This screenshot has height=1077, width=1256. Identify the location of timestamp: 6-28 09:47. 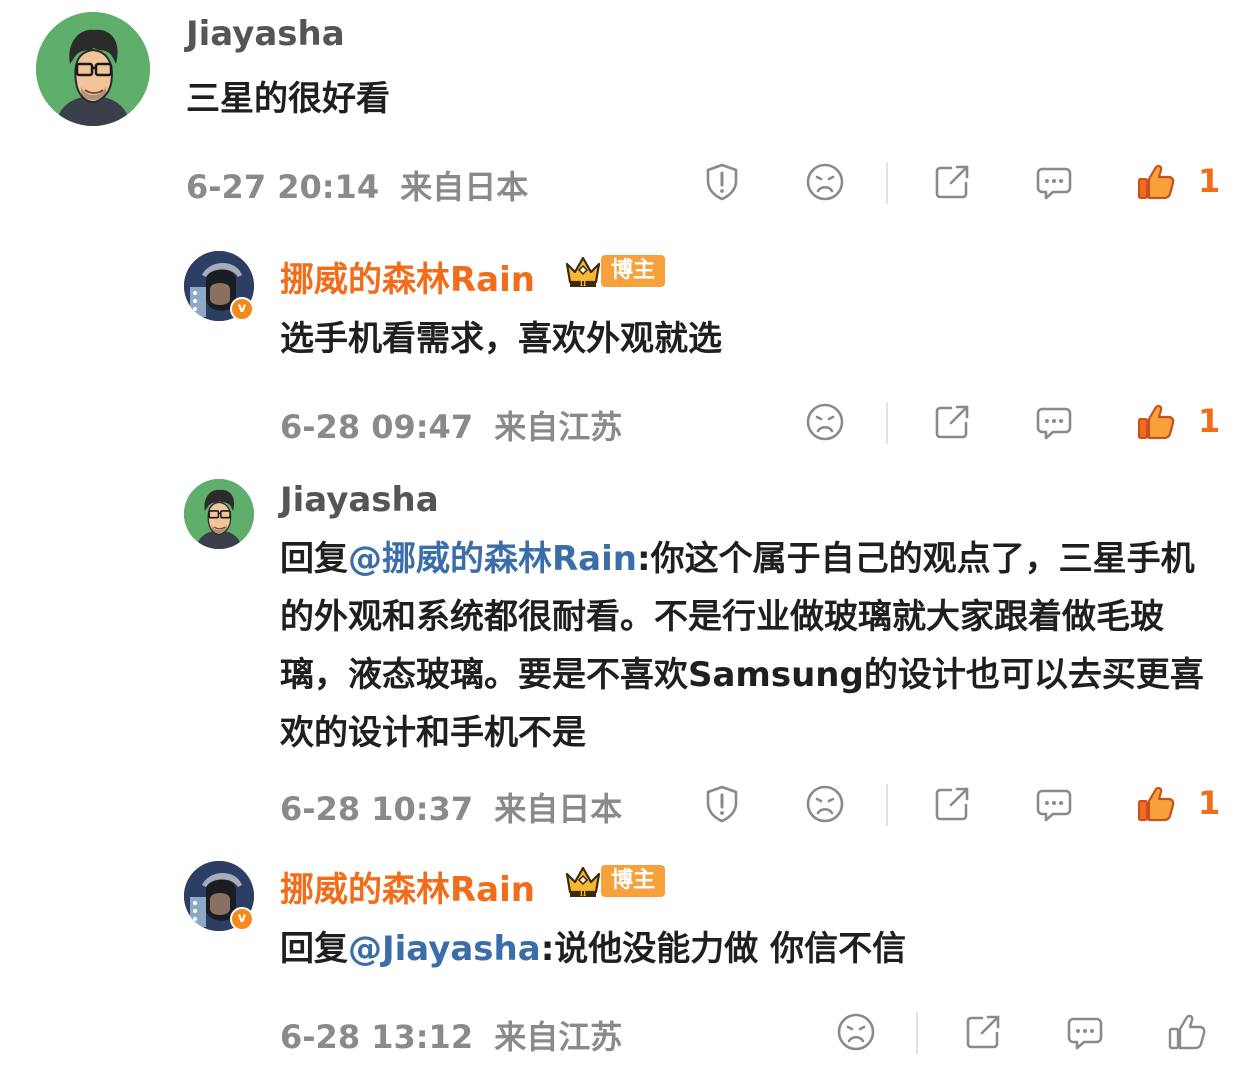
(377, 427).